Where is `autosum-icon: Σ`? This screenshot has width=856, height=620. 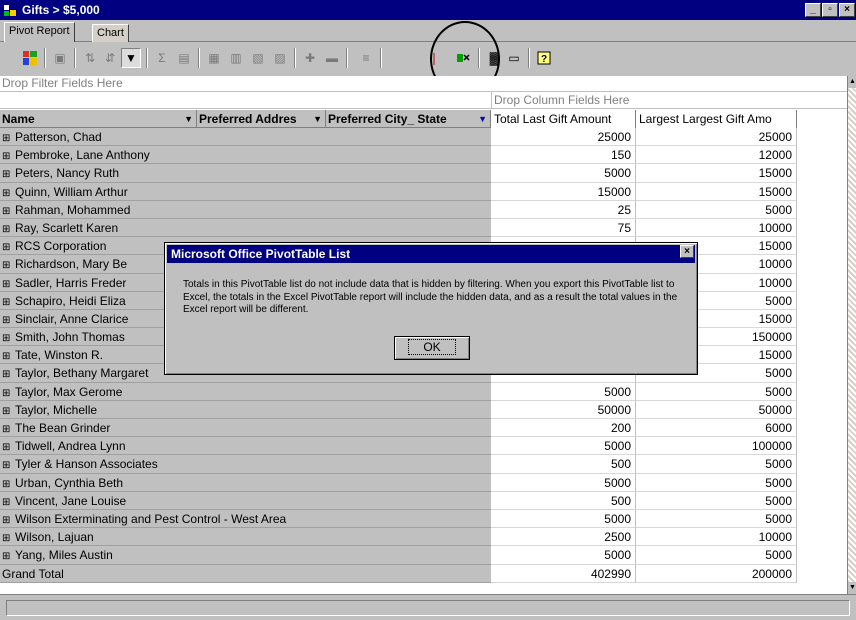
autosum-icon: Σ is located at coordinates (162, 58).